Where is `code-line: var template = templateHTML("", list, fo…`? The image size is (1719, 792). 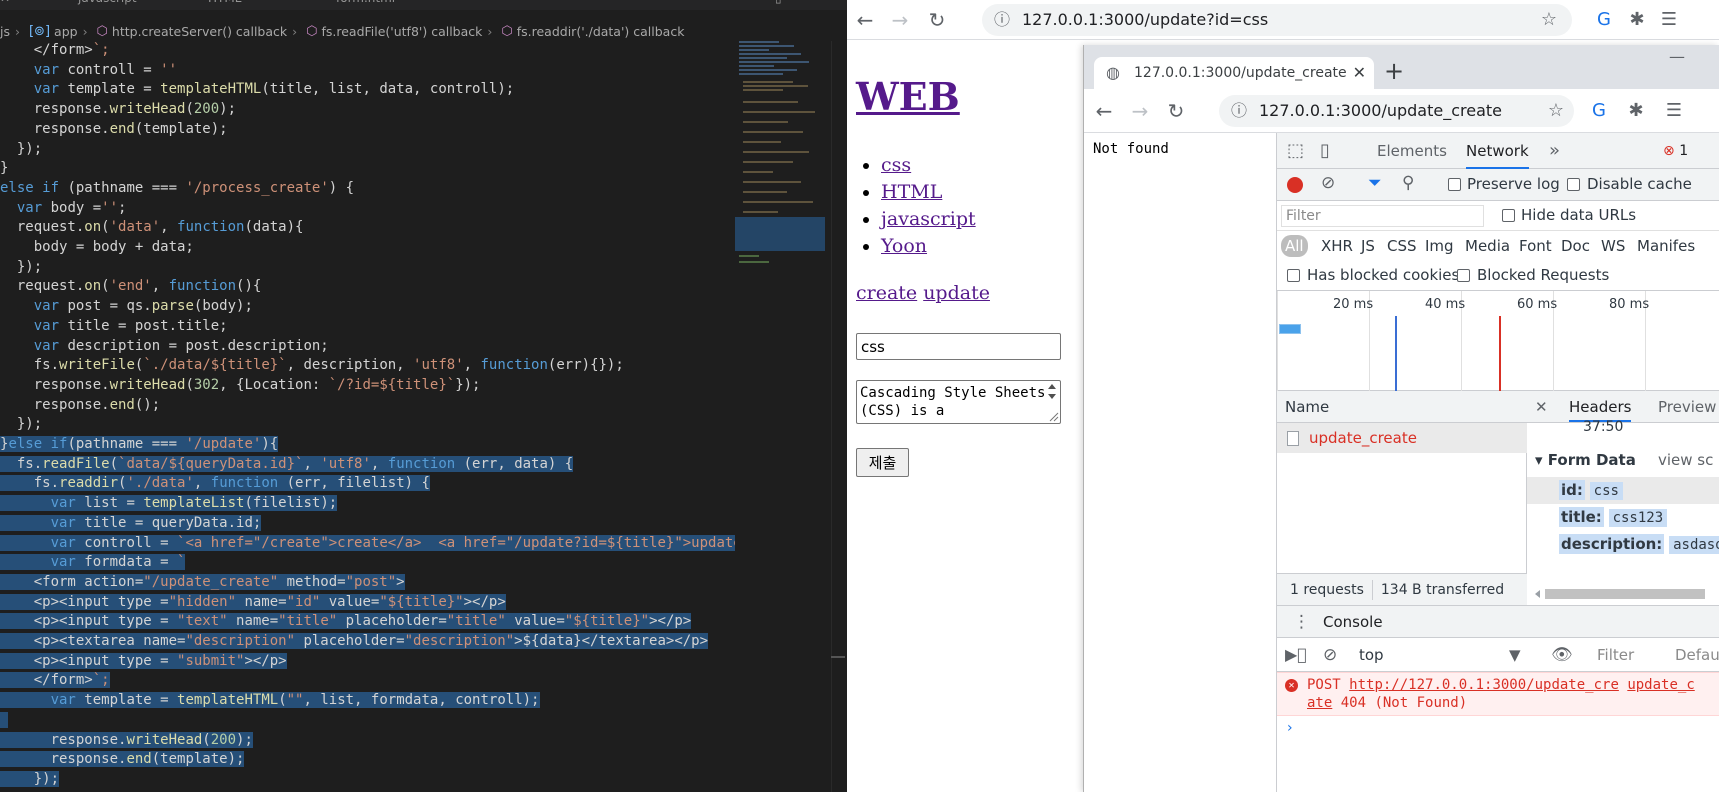
code-line: var template = templateHTML("", list, fo… is located at coordinates (365, 701).